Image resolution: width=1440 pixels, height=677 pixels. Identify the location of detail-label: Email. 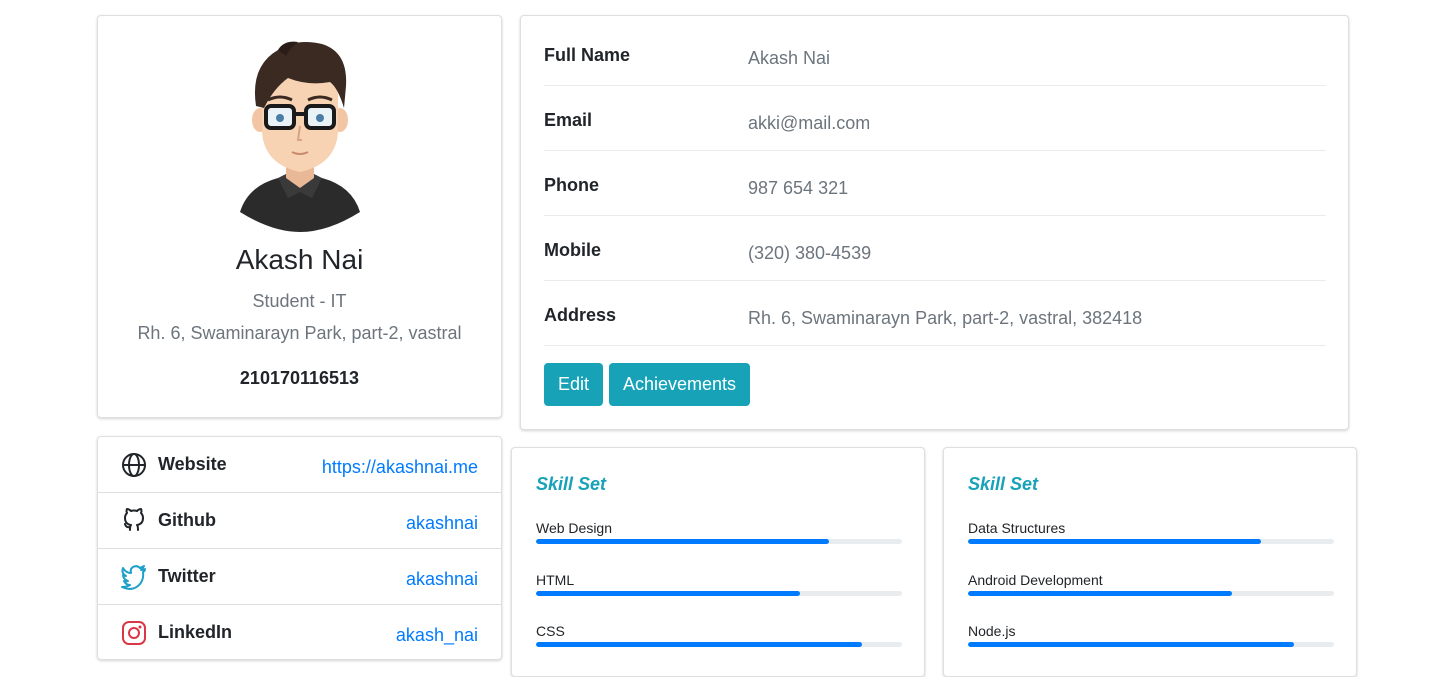
(568, 120).